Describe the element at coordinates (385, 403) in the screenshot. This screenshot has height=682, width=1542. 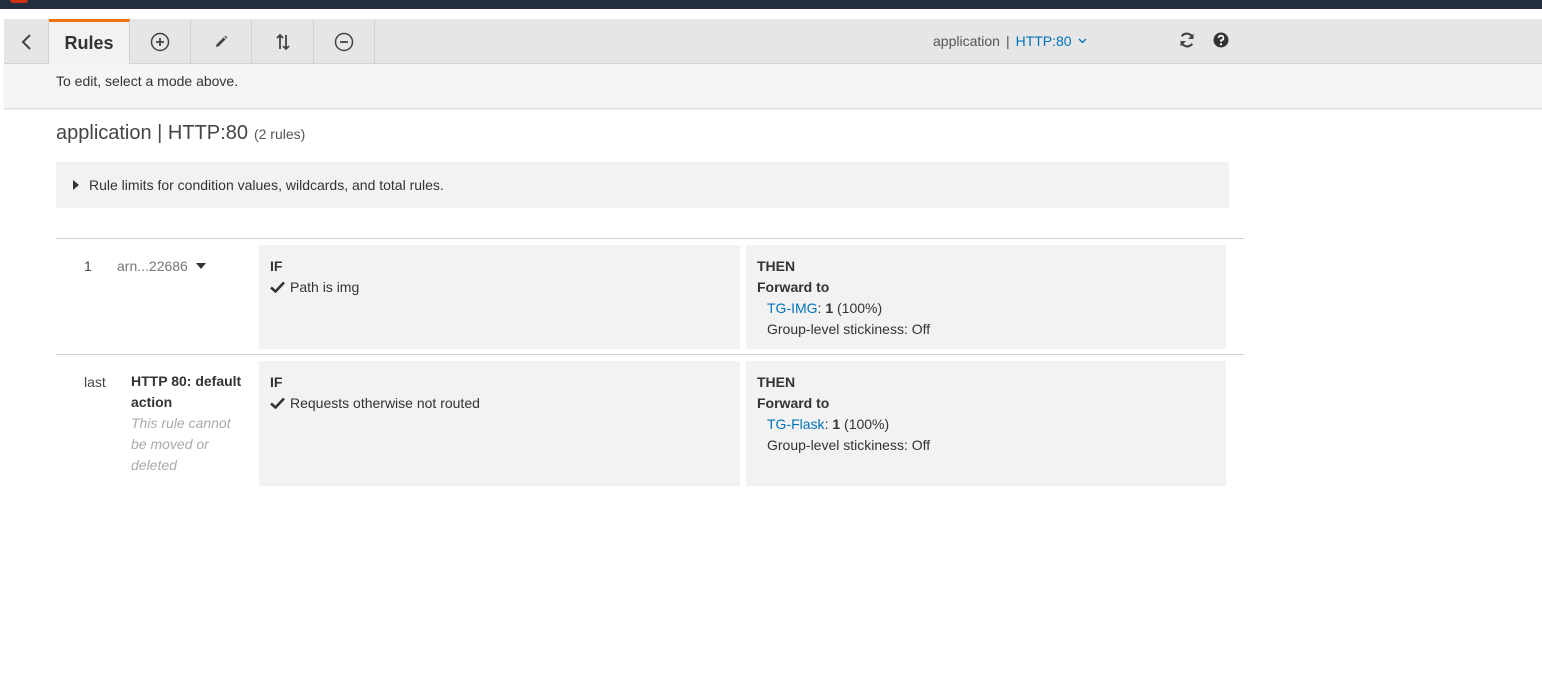
I see `condition-text: Requests otherwise not routed` at that location.